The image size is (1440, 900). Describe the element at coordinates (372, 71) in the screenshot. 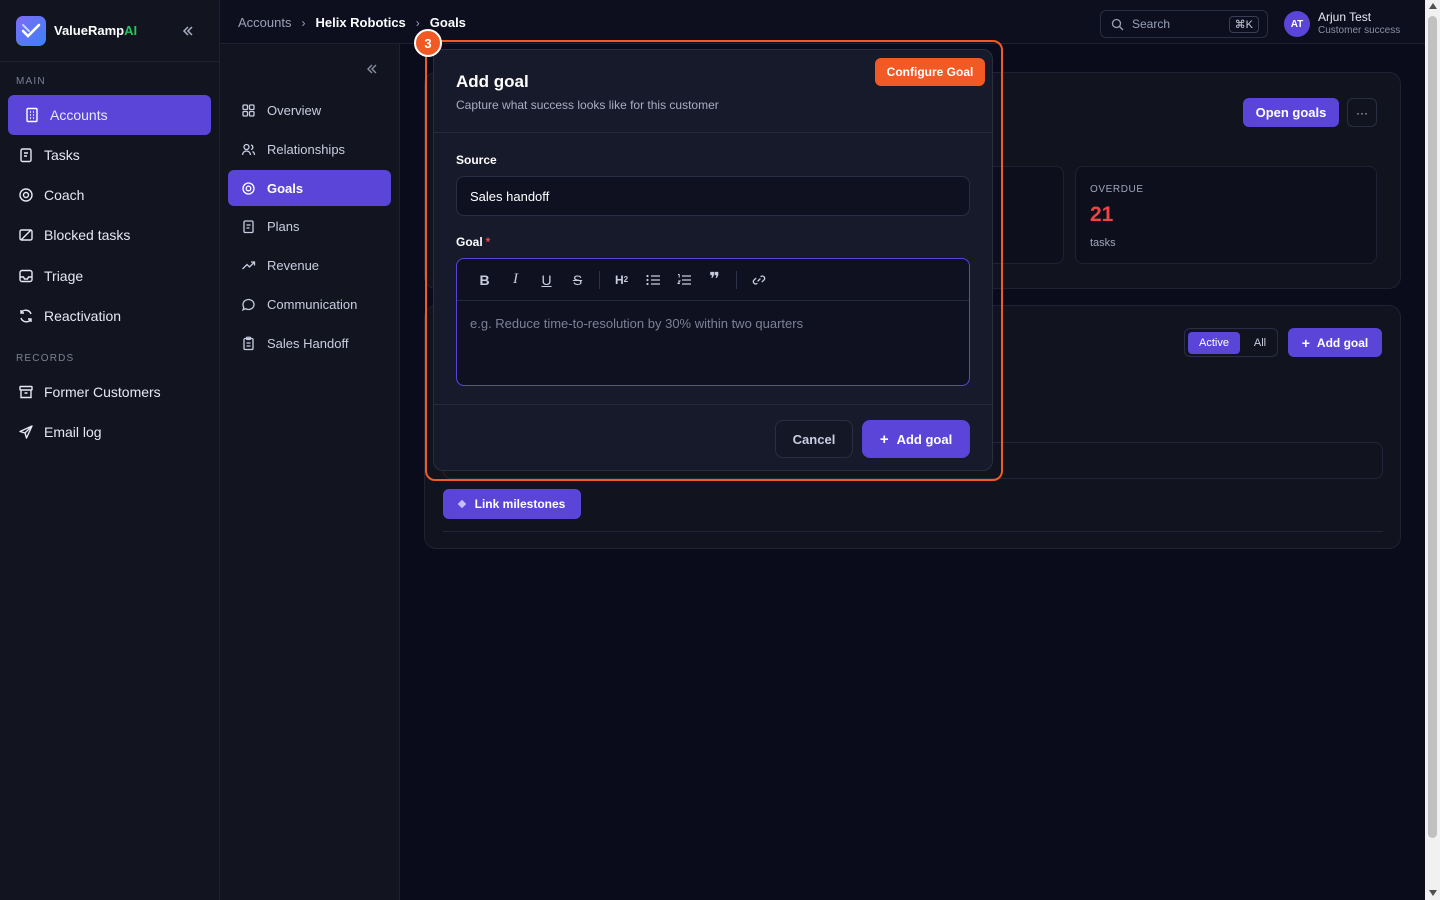

I see `collapse-subnav-icon` at that location.